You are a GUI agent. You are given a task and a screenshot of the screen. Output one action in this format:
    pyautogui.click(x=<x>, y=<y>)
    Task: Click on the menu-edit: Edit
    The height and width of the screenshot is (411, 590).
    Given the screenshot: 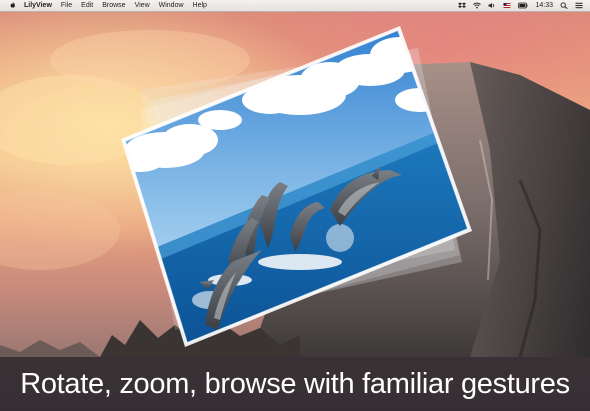 What is the action you would take?
    pyautogui.click(x=87, y=5)
    